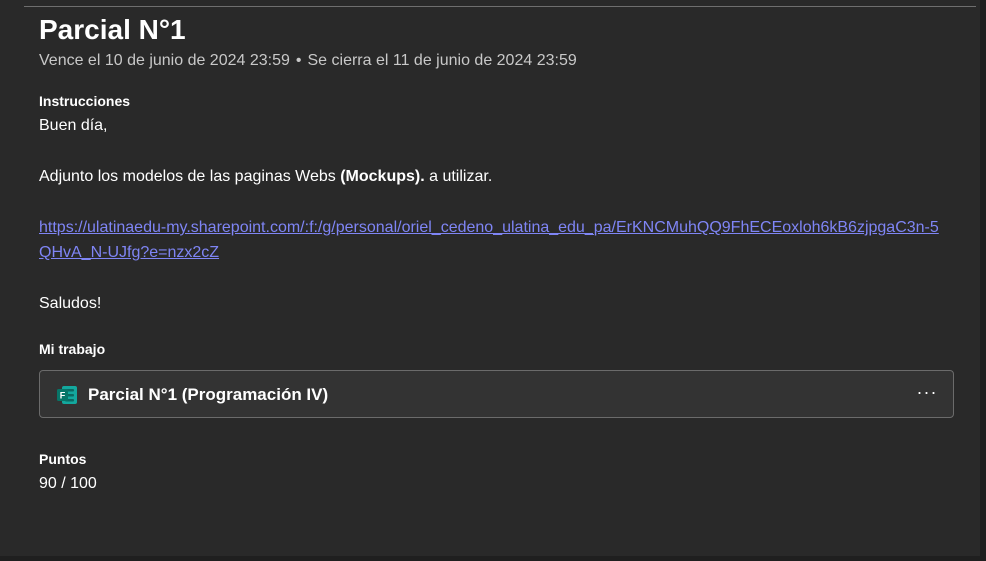 The width and height of the screenshot is (986, 561). I want to click on instructions-text-end: a utilizar., so click(458, 176).